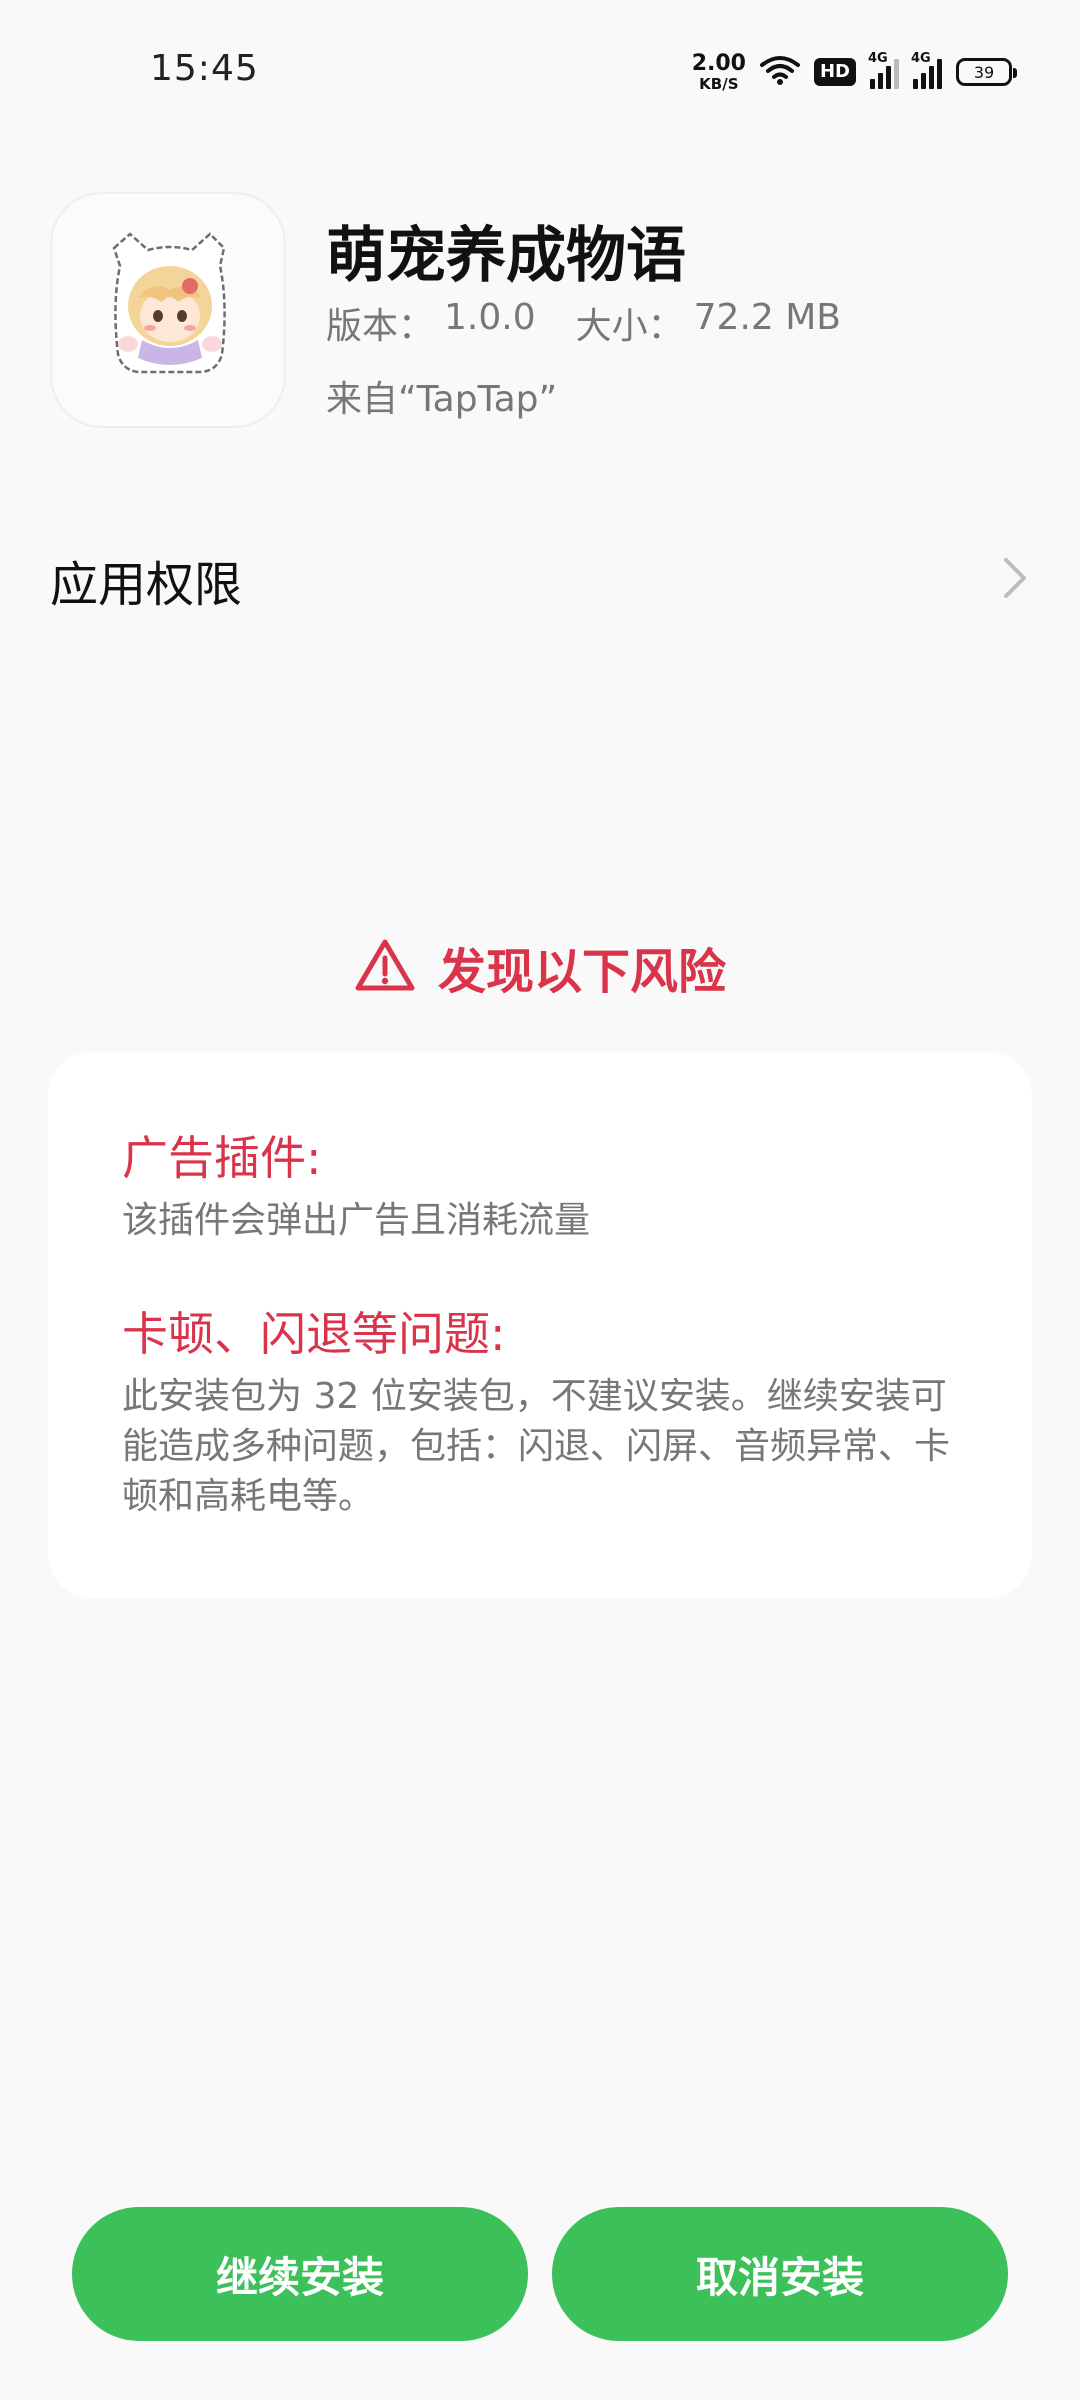 This screenshot has height=2400, width=1080. I want to click on risk-title-text: 发现以下风险, so click(581, 972).